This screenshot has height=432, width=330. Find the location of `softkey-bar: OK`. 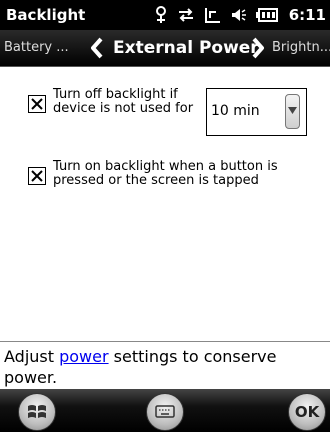

softkey-bar: OK is located at coordinates (165, 410).